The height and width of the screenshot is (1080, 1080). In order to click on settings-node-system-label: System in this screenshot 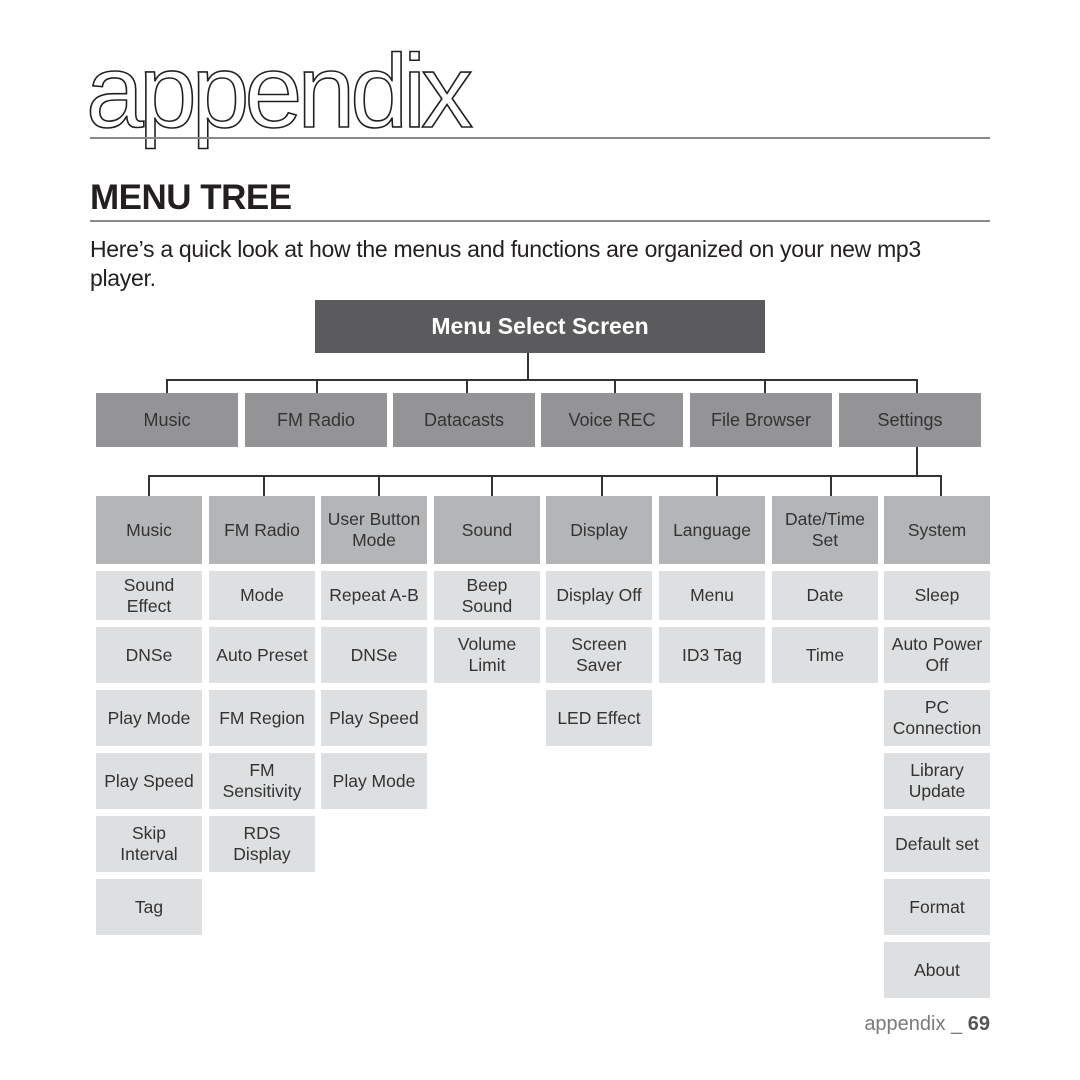, I will do `click(937, 529)`.